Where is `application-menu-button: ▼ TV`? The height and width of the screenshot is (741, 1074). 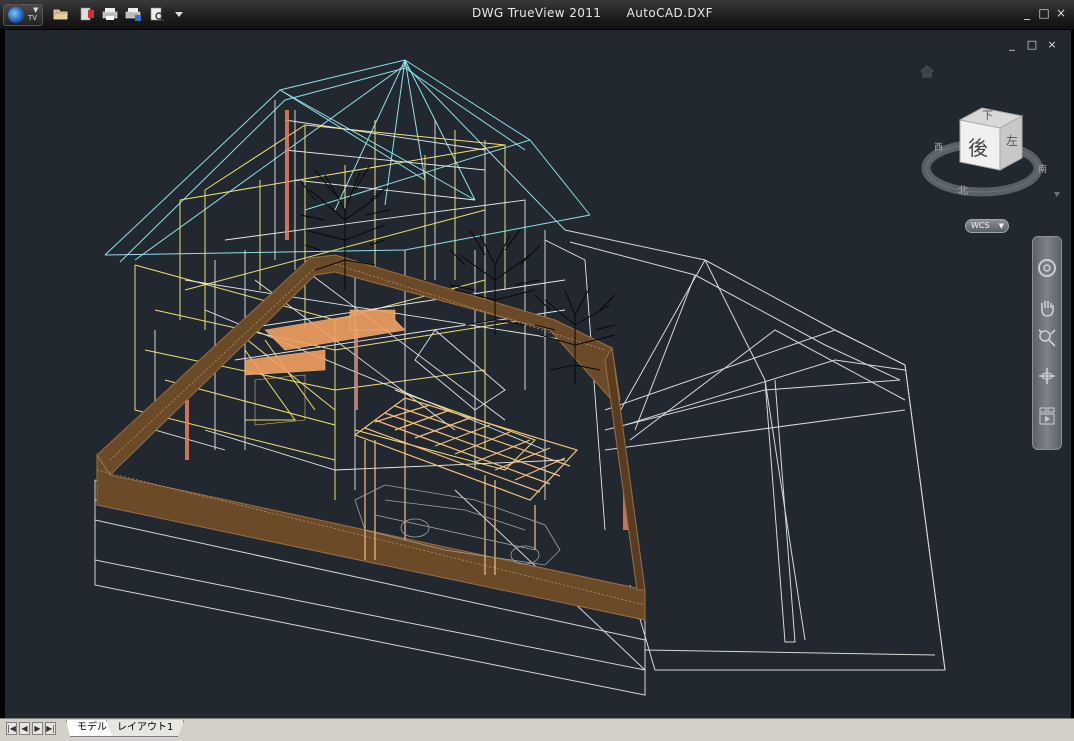 application-menu-button: ▼ TV is located at coordinates (23, 15).